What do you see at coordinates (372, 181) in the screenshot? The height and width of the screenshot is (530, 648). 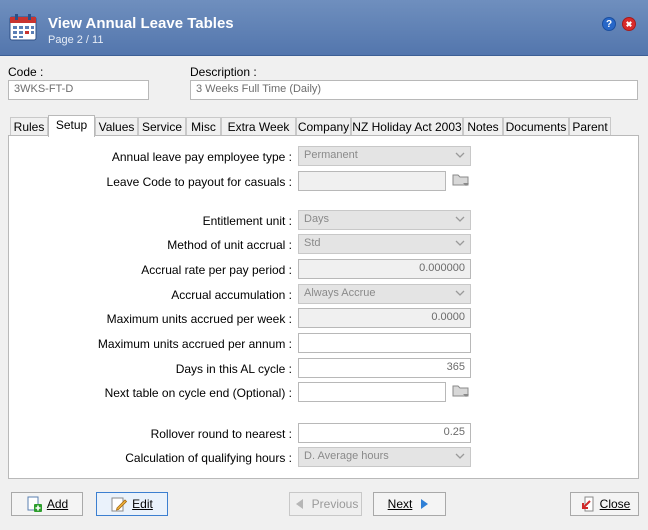 I see `leave-code-payout-field` at bounding box center [372, 181].